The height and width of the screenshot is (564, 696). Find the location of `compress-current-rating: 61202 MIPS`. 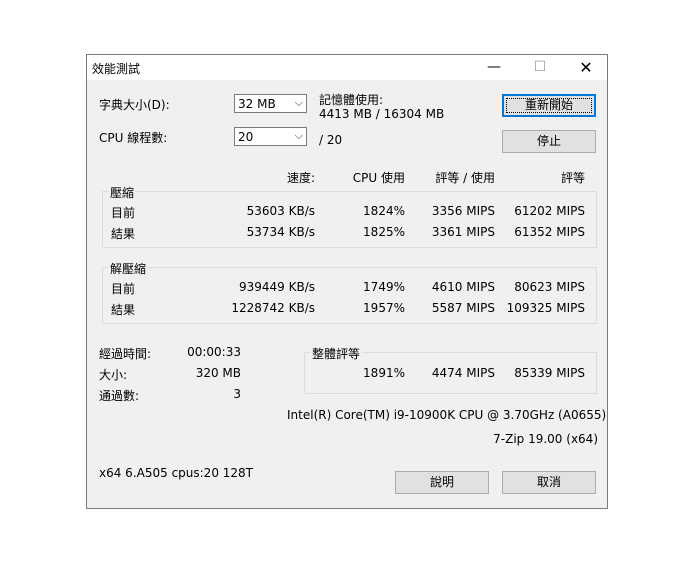

compress-current-rating: 61202 MIPS is located at coordinates (549, 211).